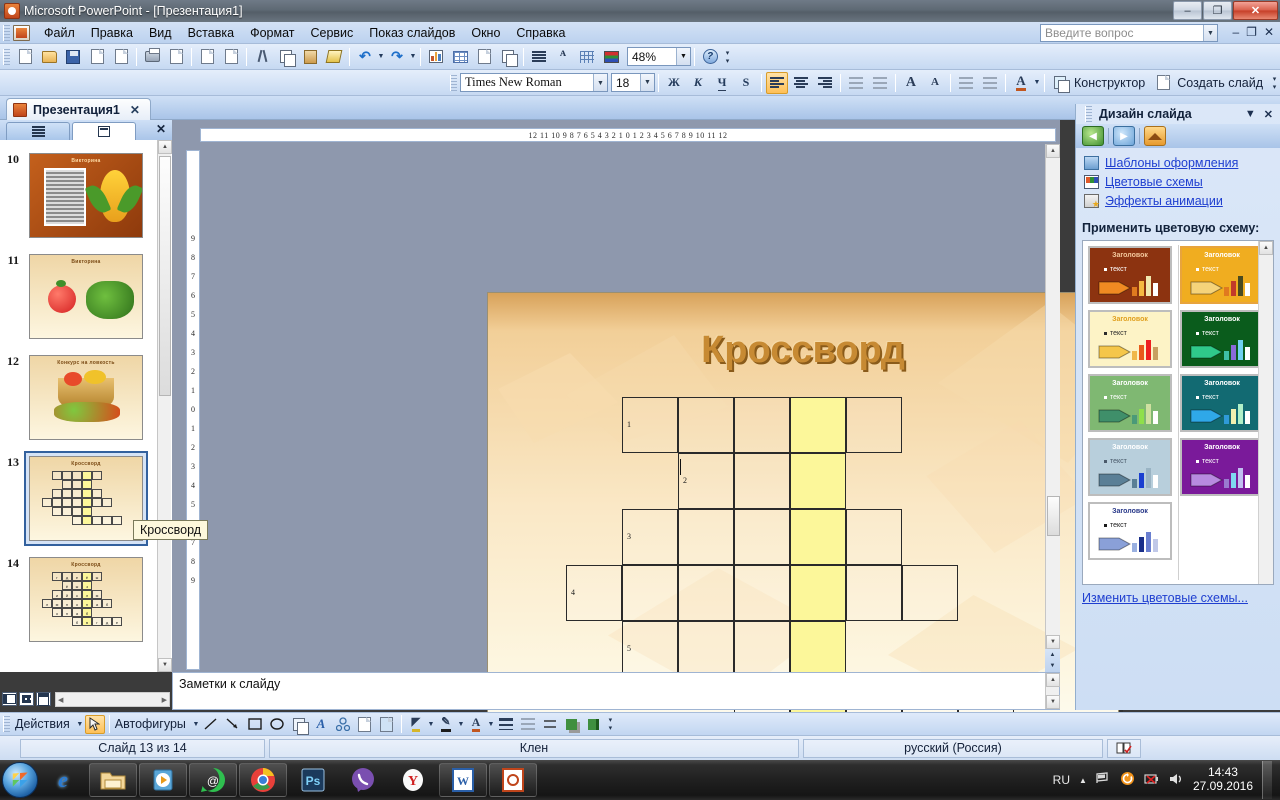 This screenshot has height=800, width=1280. Describe the element at coordinates (121, 57) in the screenshot. I see `email-button` at that location.